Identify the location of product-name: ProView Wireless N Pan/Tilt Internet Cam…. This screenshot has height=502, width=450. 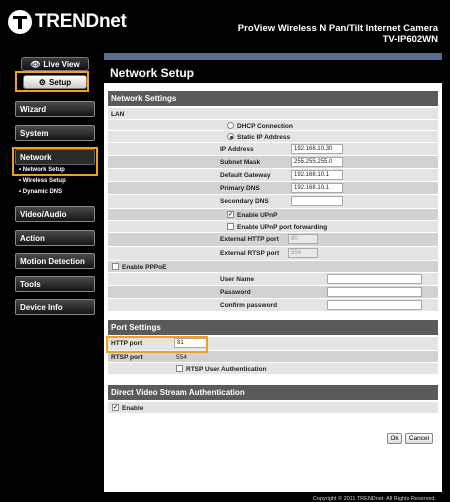
(337, 28).